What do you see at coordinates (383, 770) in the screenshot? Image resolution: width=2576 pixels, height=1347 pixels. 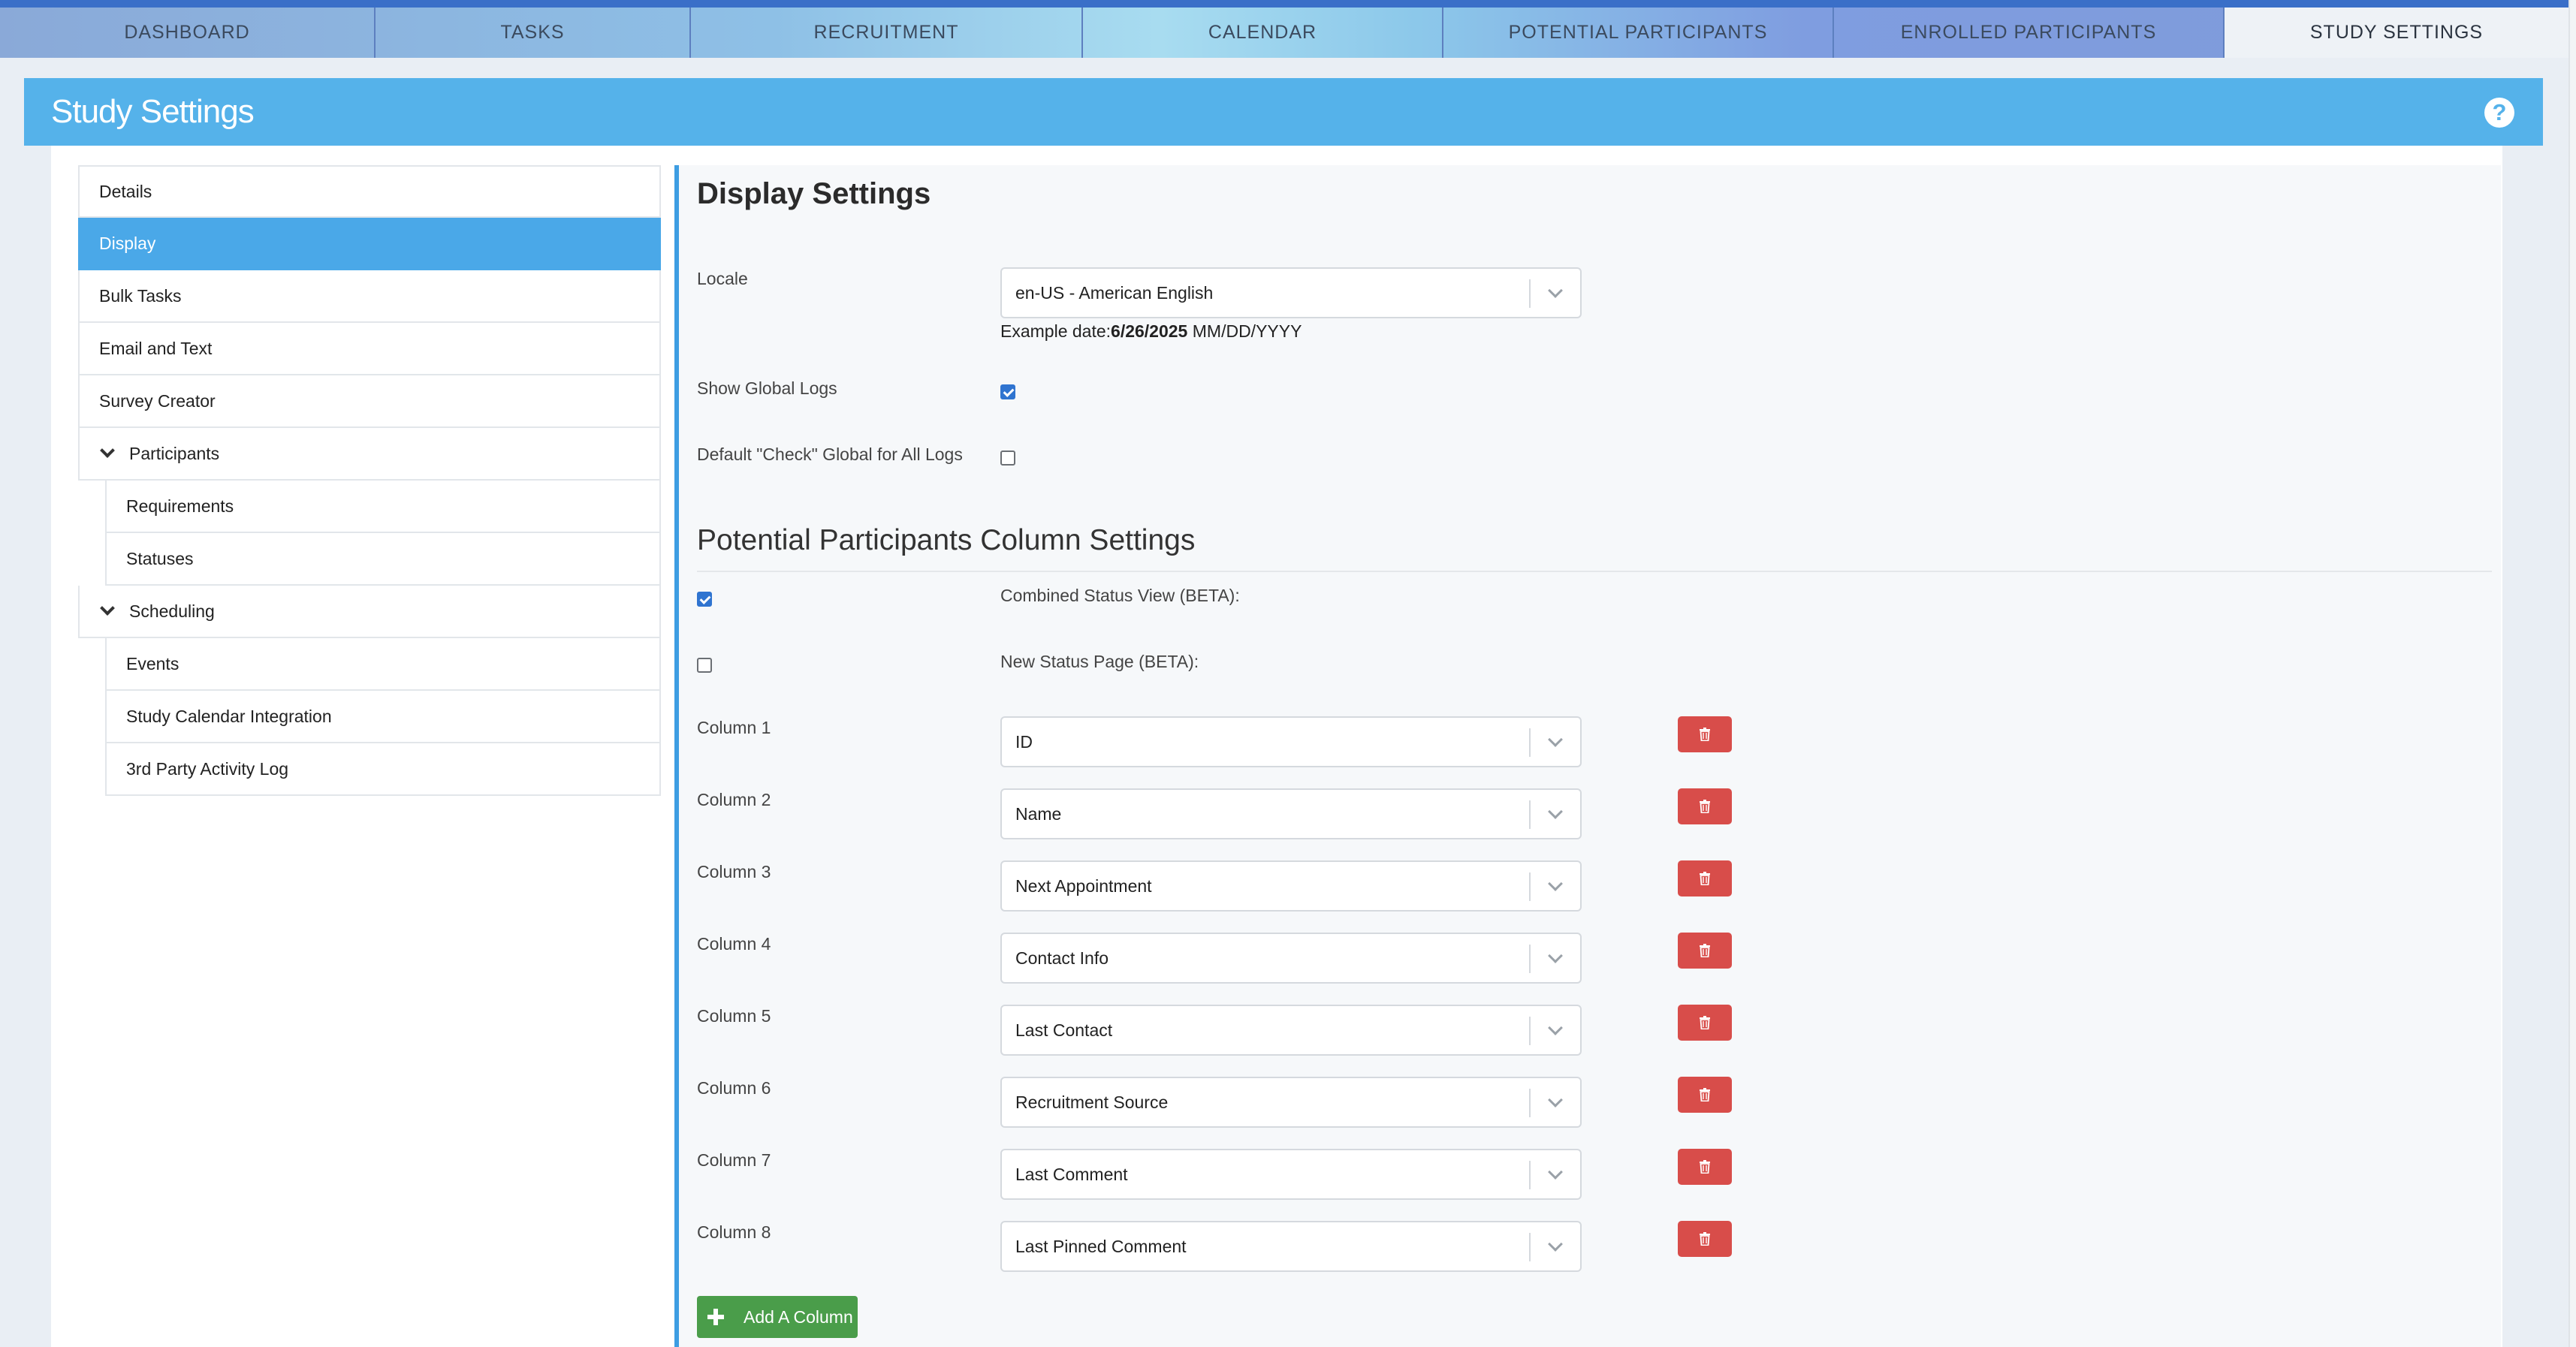 I see `sidebar-item-3rd-party-activity-log: 3rd Party Activity Log` at bounding box center [383, 770].